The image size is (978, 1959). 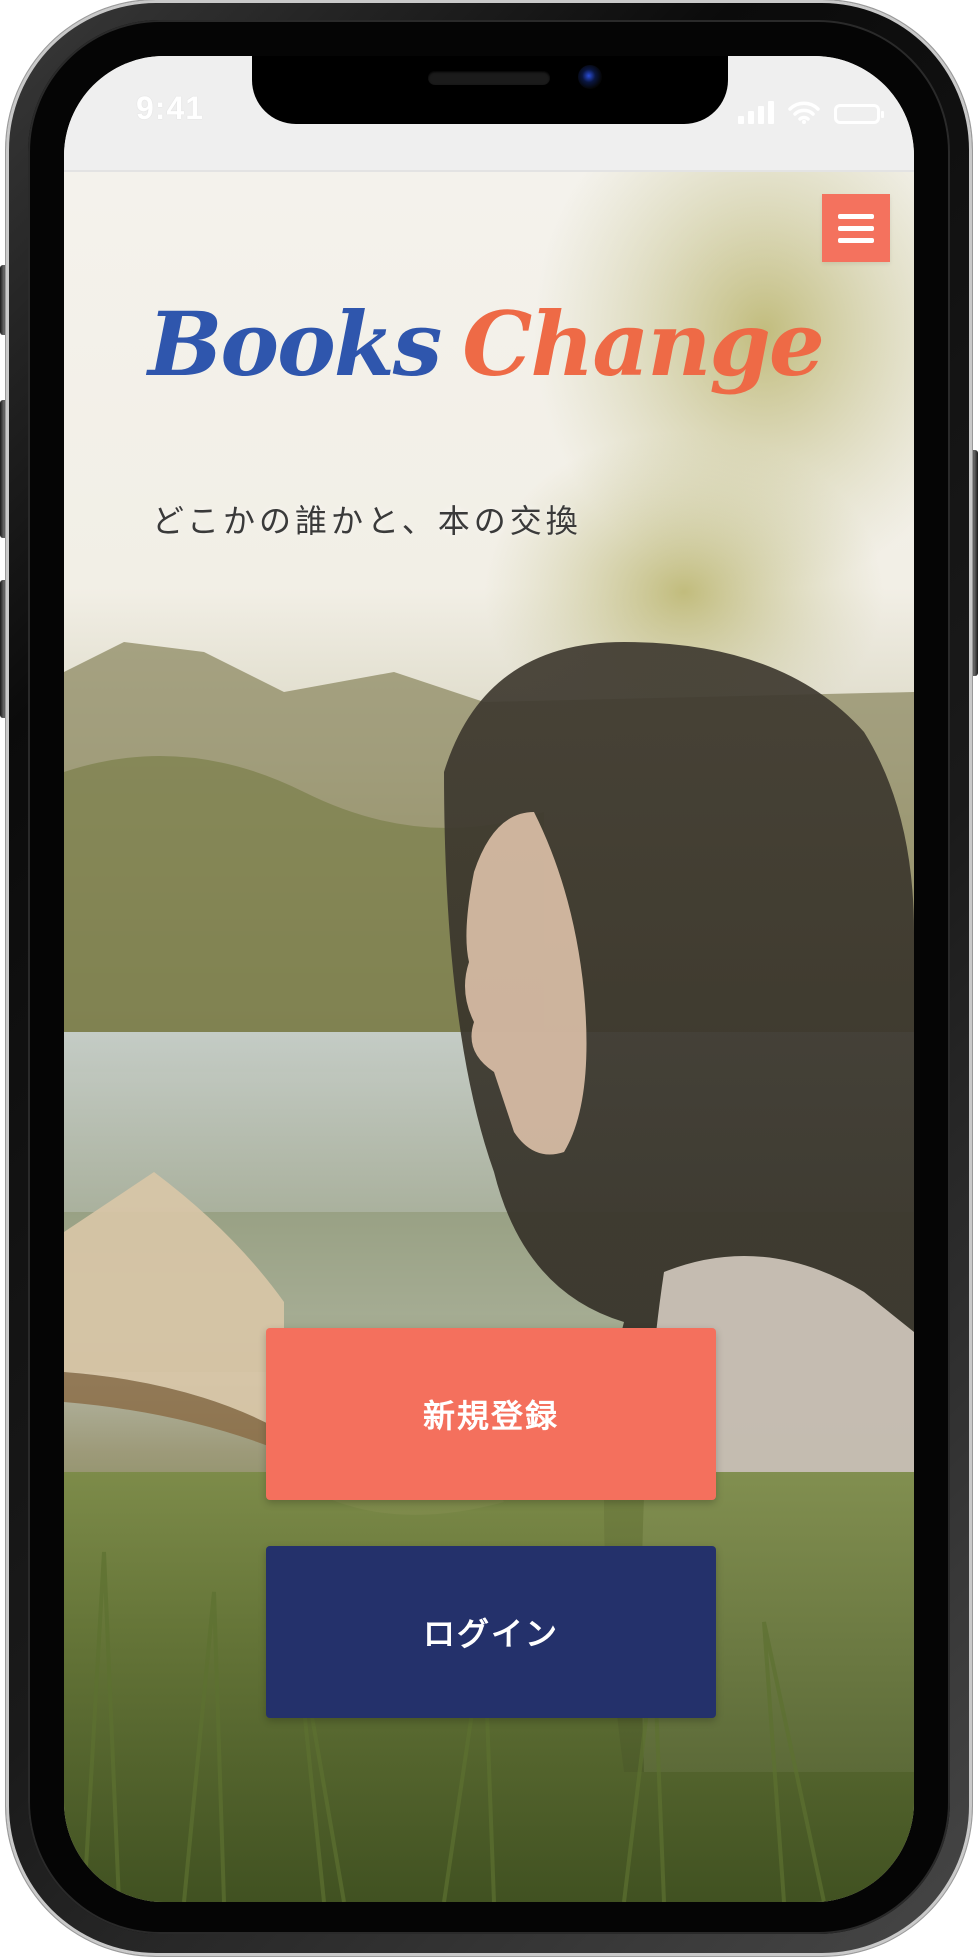 I want to click on battery-icon, so click(x=859, y=114).